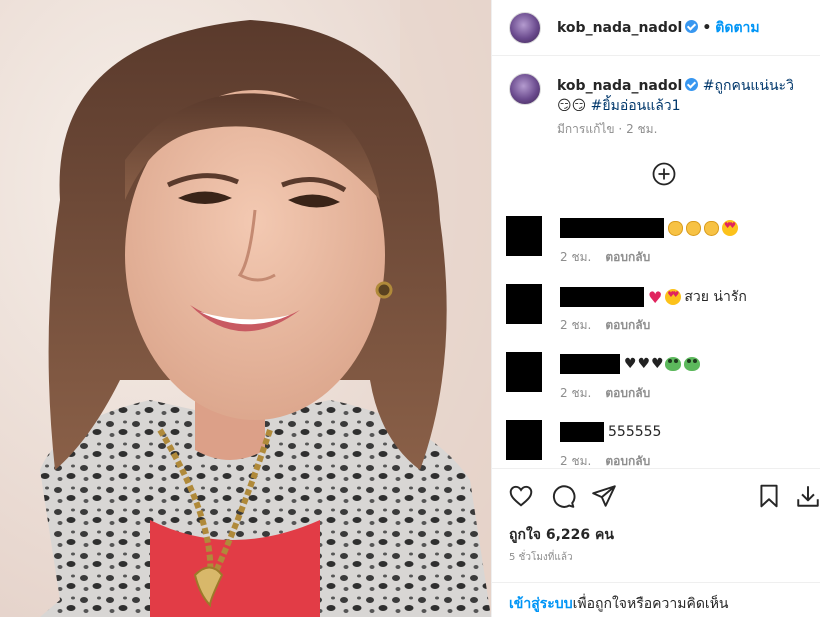 This screenshot has height=617, width=820. I want to click on caption-username: kob_nada_nadol, so click(619, 86).